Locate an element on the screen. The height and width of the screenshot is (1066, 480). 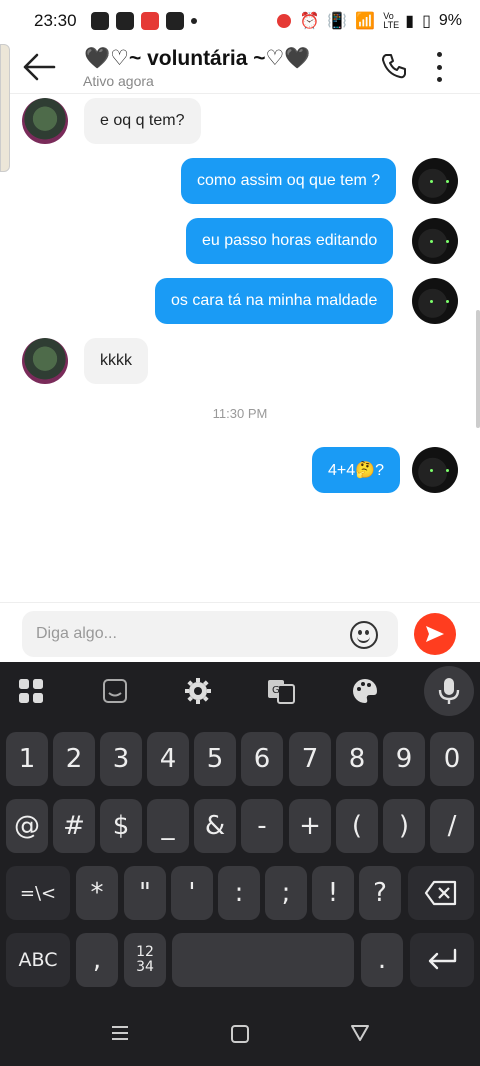
key-colon: : is located at coordinates (239, 893).